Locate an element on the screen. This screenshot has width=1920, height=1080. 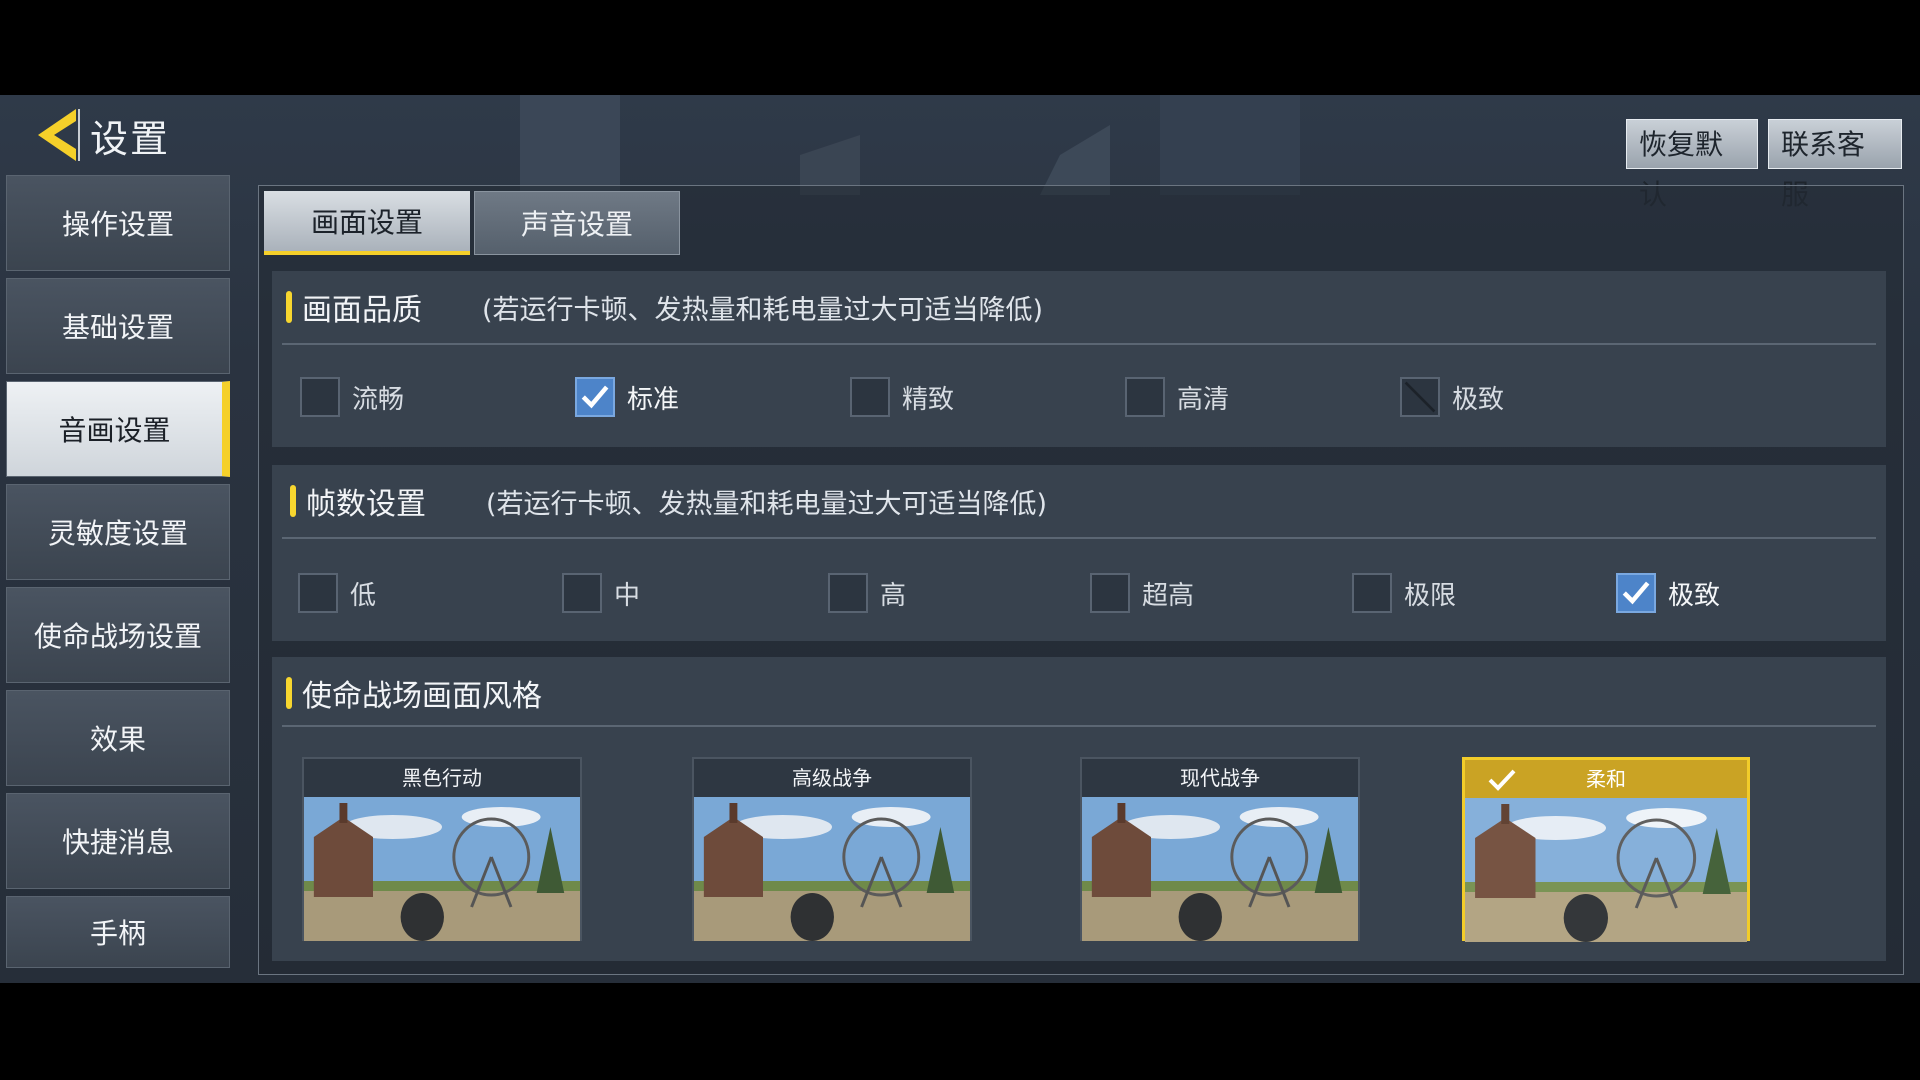
style-card-modern-warfare: 现代战争 is located at coordinates (1220, 849).